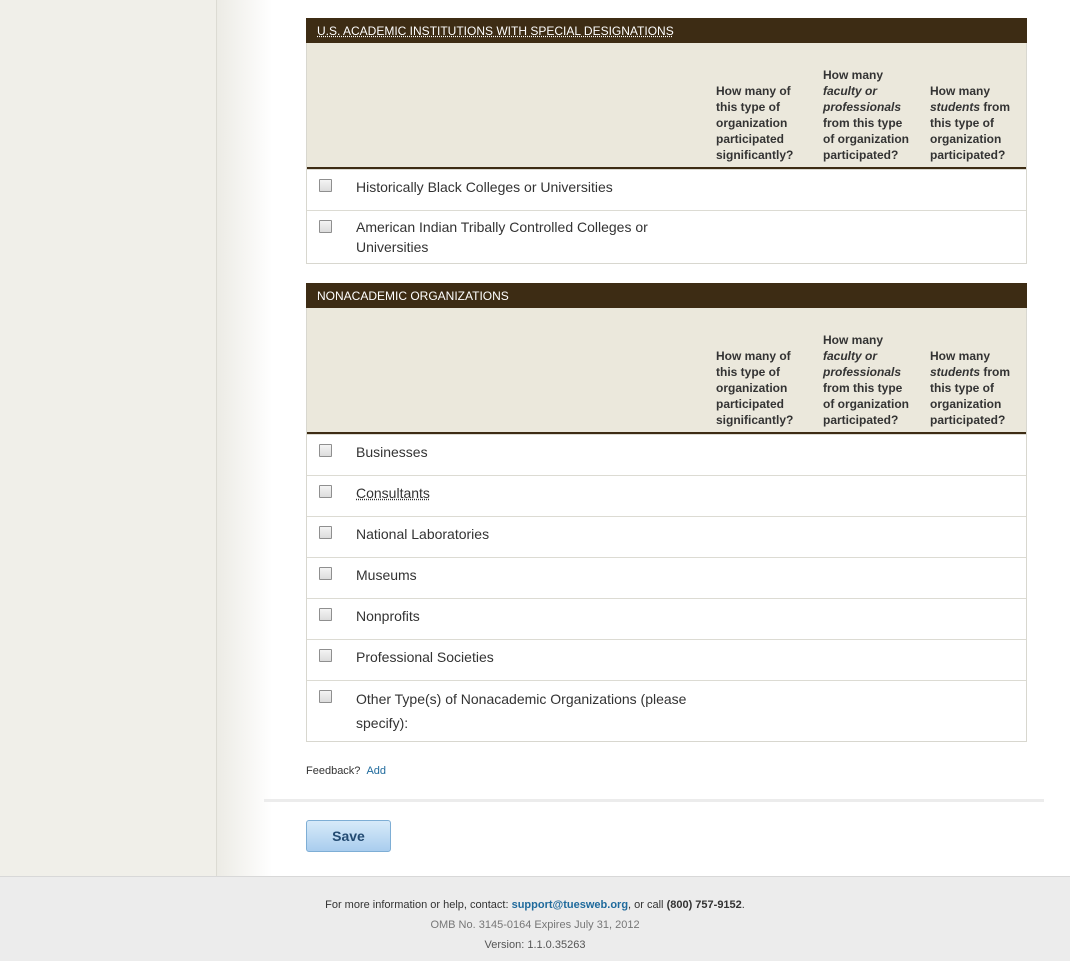 The image size is (1070, 961). Describe the element at coordinates (425, 657) in the screenshot. I see `row-label: Professional Societies` at that location.